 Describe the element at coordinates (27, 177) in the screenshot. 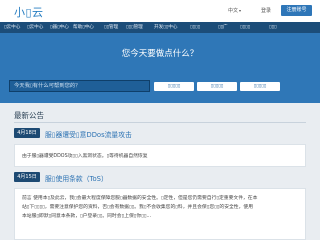

I see `post-date-badge: 4月15日` at that location.